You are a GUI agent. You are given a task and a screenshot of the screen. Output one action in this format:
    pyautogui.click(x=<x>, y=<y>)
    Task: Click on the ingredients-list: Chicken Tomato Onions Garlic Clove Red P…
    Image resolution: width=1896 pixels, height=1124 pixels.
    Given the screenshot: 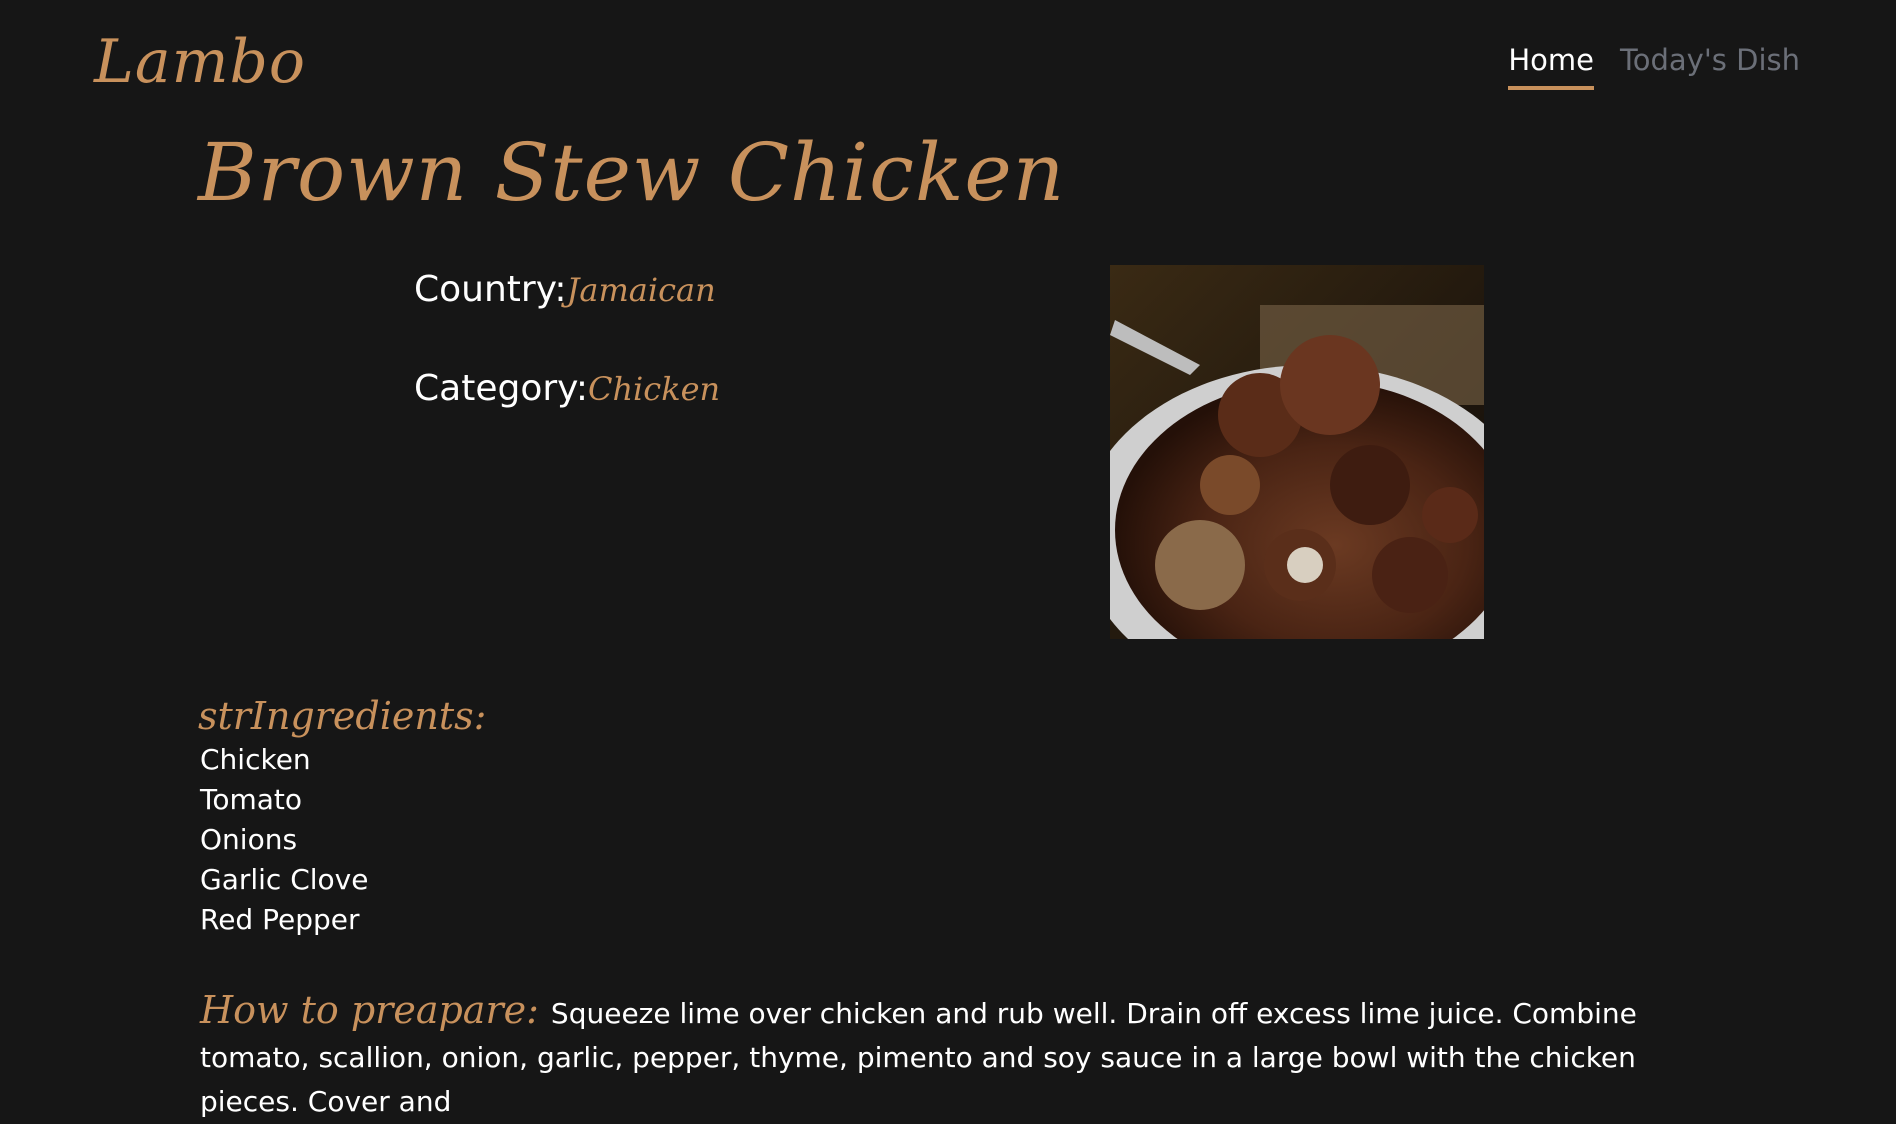 What is the action you would take?
    pyautogui.click(x=284, y=840)
    